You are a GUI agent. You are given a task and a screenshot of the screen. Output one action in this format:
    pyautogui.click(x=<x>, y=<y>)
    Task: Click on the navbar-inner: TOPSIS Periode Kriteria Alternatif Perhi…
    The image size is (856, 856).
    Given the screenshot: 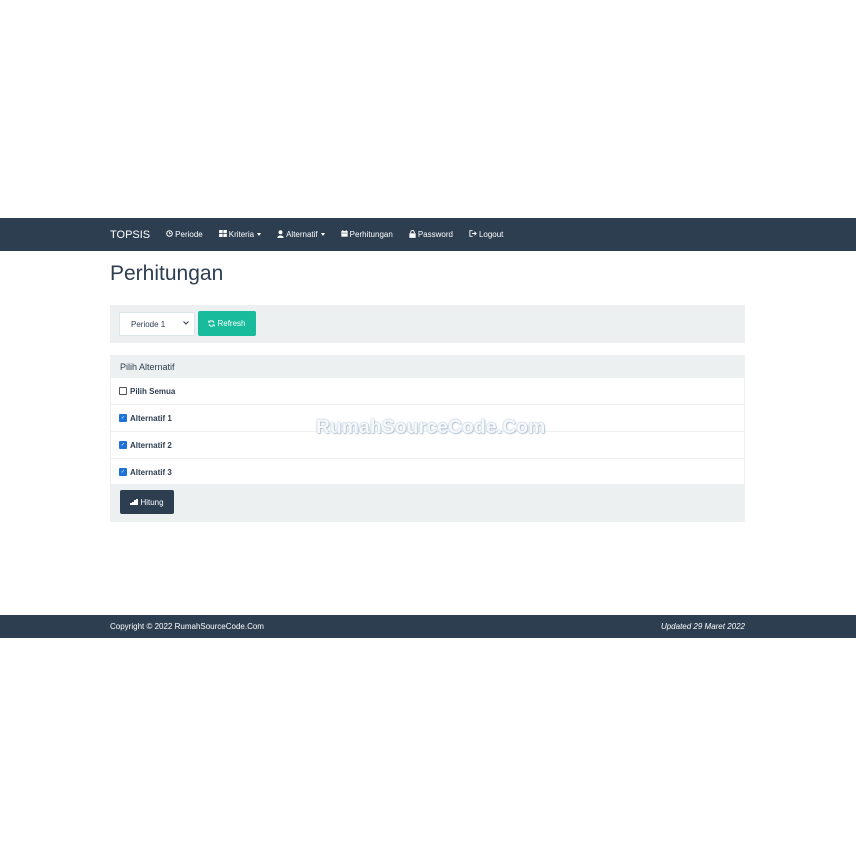 What is the action you would take?
    pyautogui.click(x=314, y=234)
    